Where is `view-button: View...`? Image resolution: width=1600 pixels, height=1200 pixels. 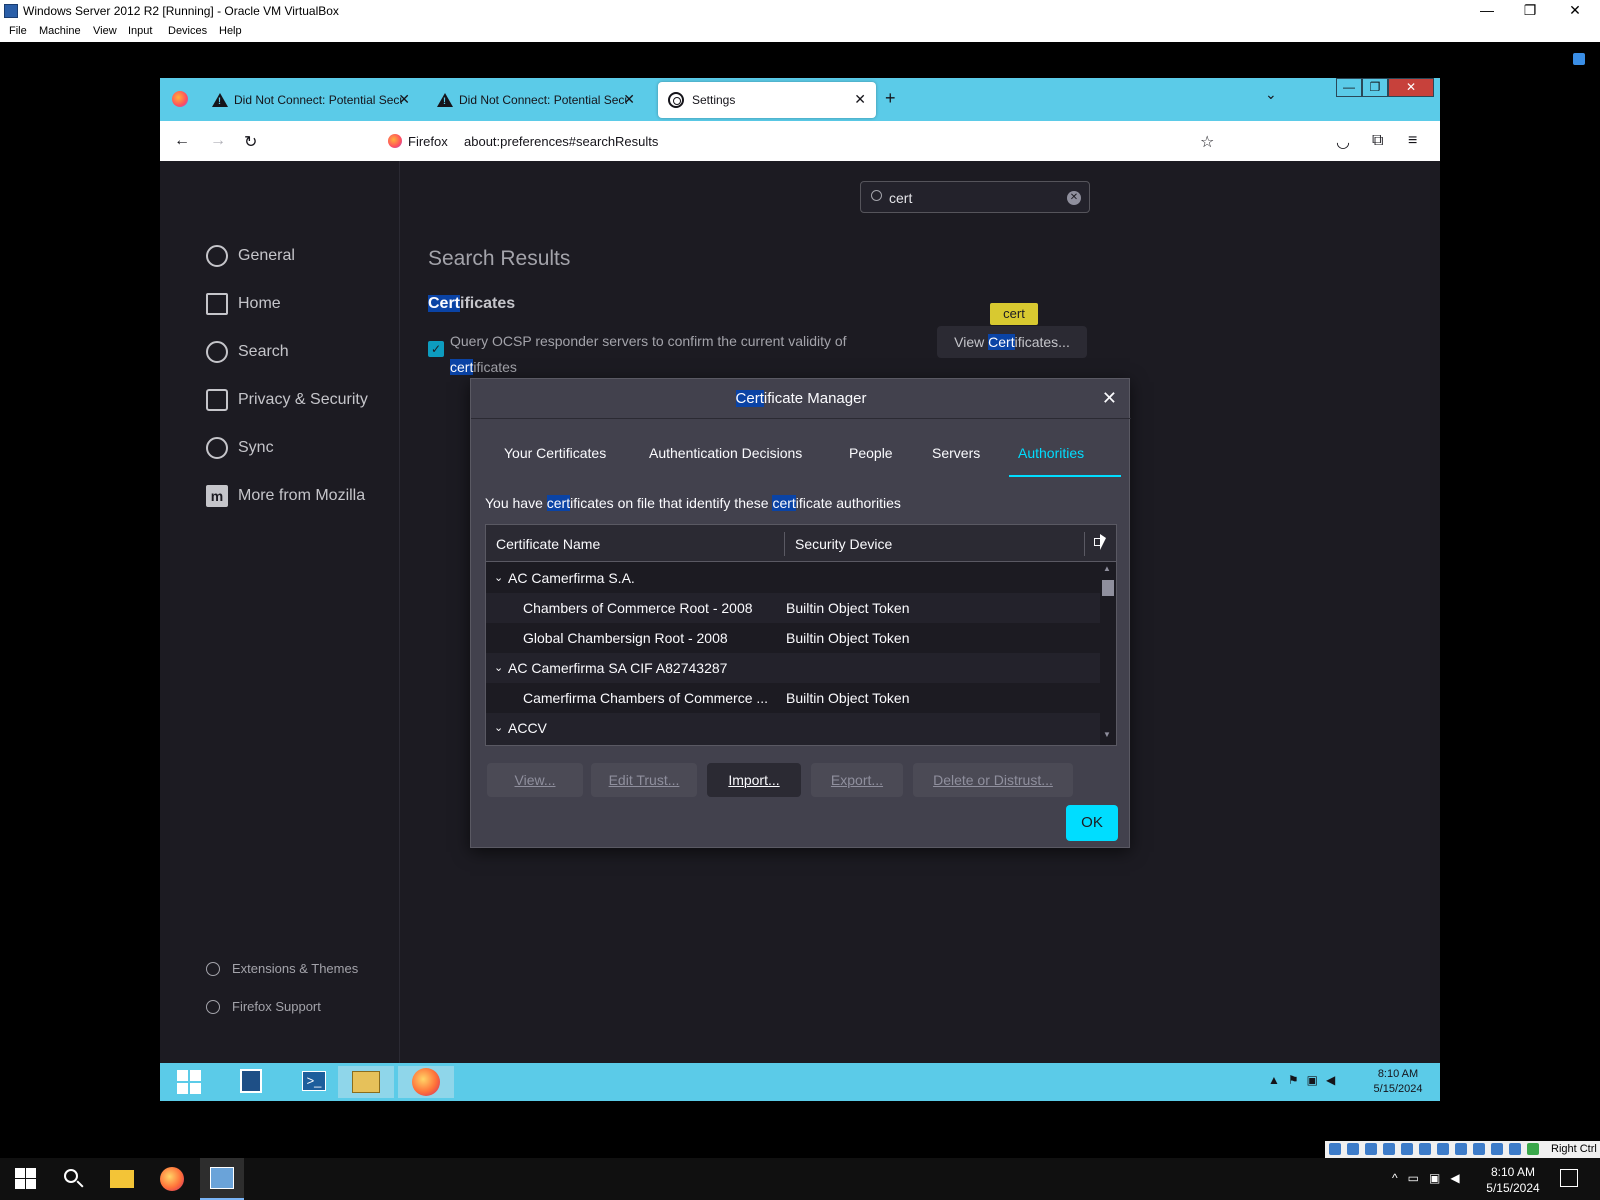
view-button: View... is located at coordinates (535, 780).